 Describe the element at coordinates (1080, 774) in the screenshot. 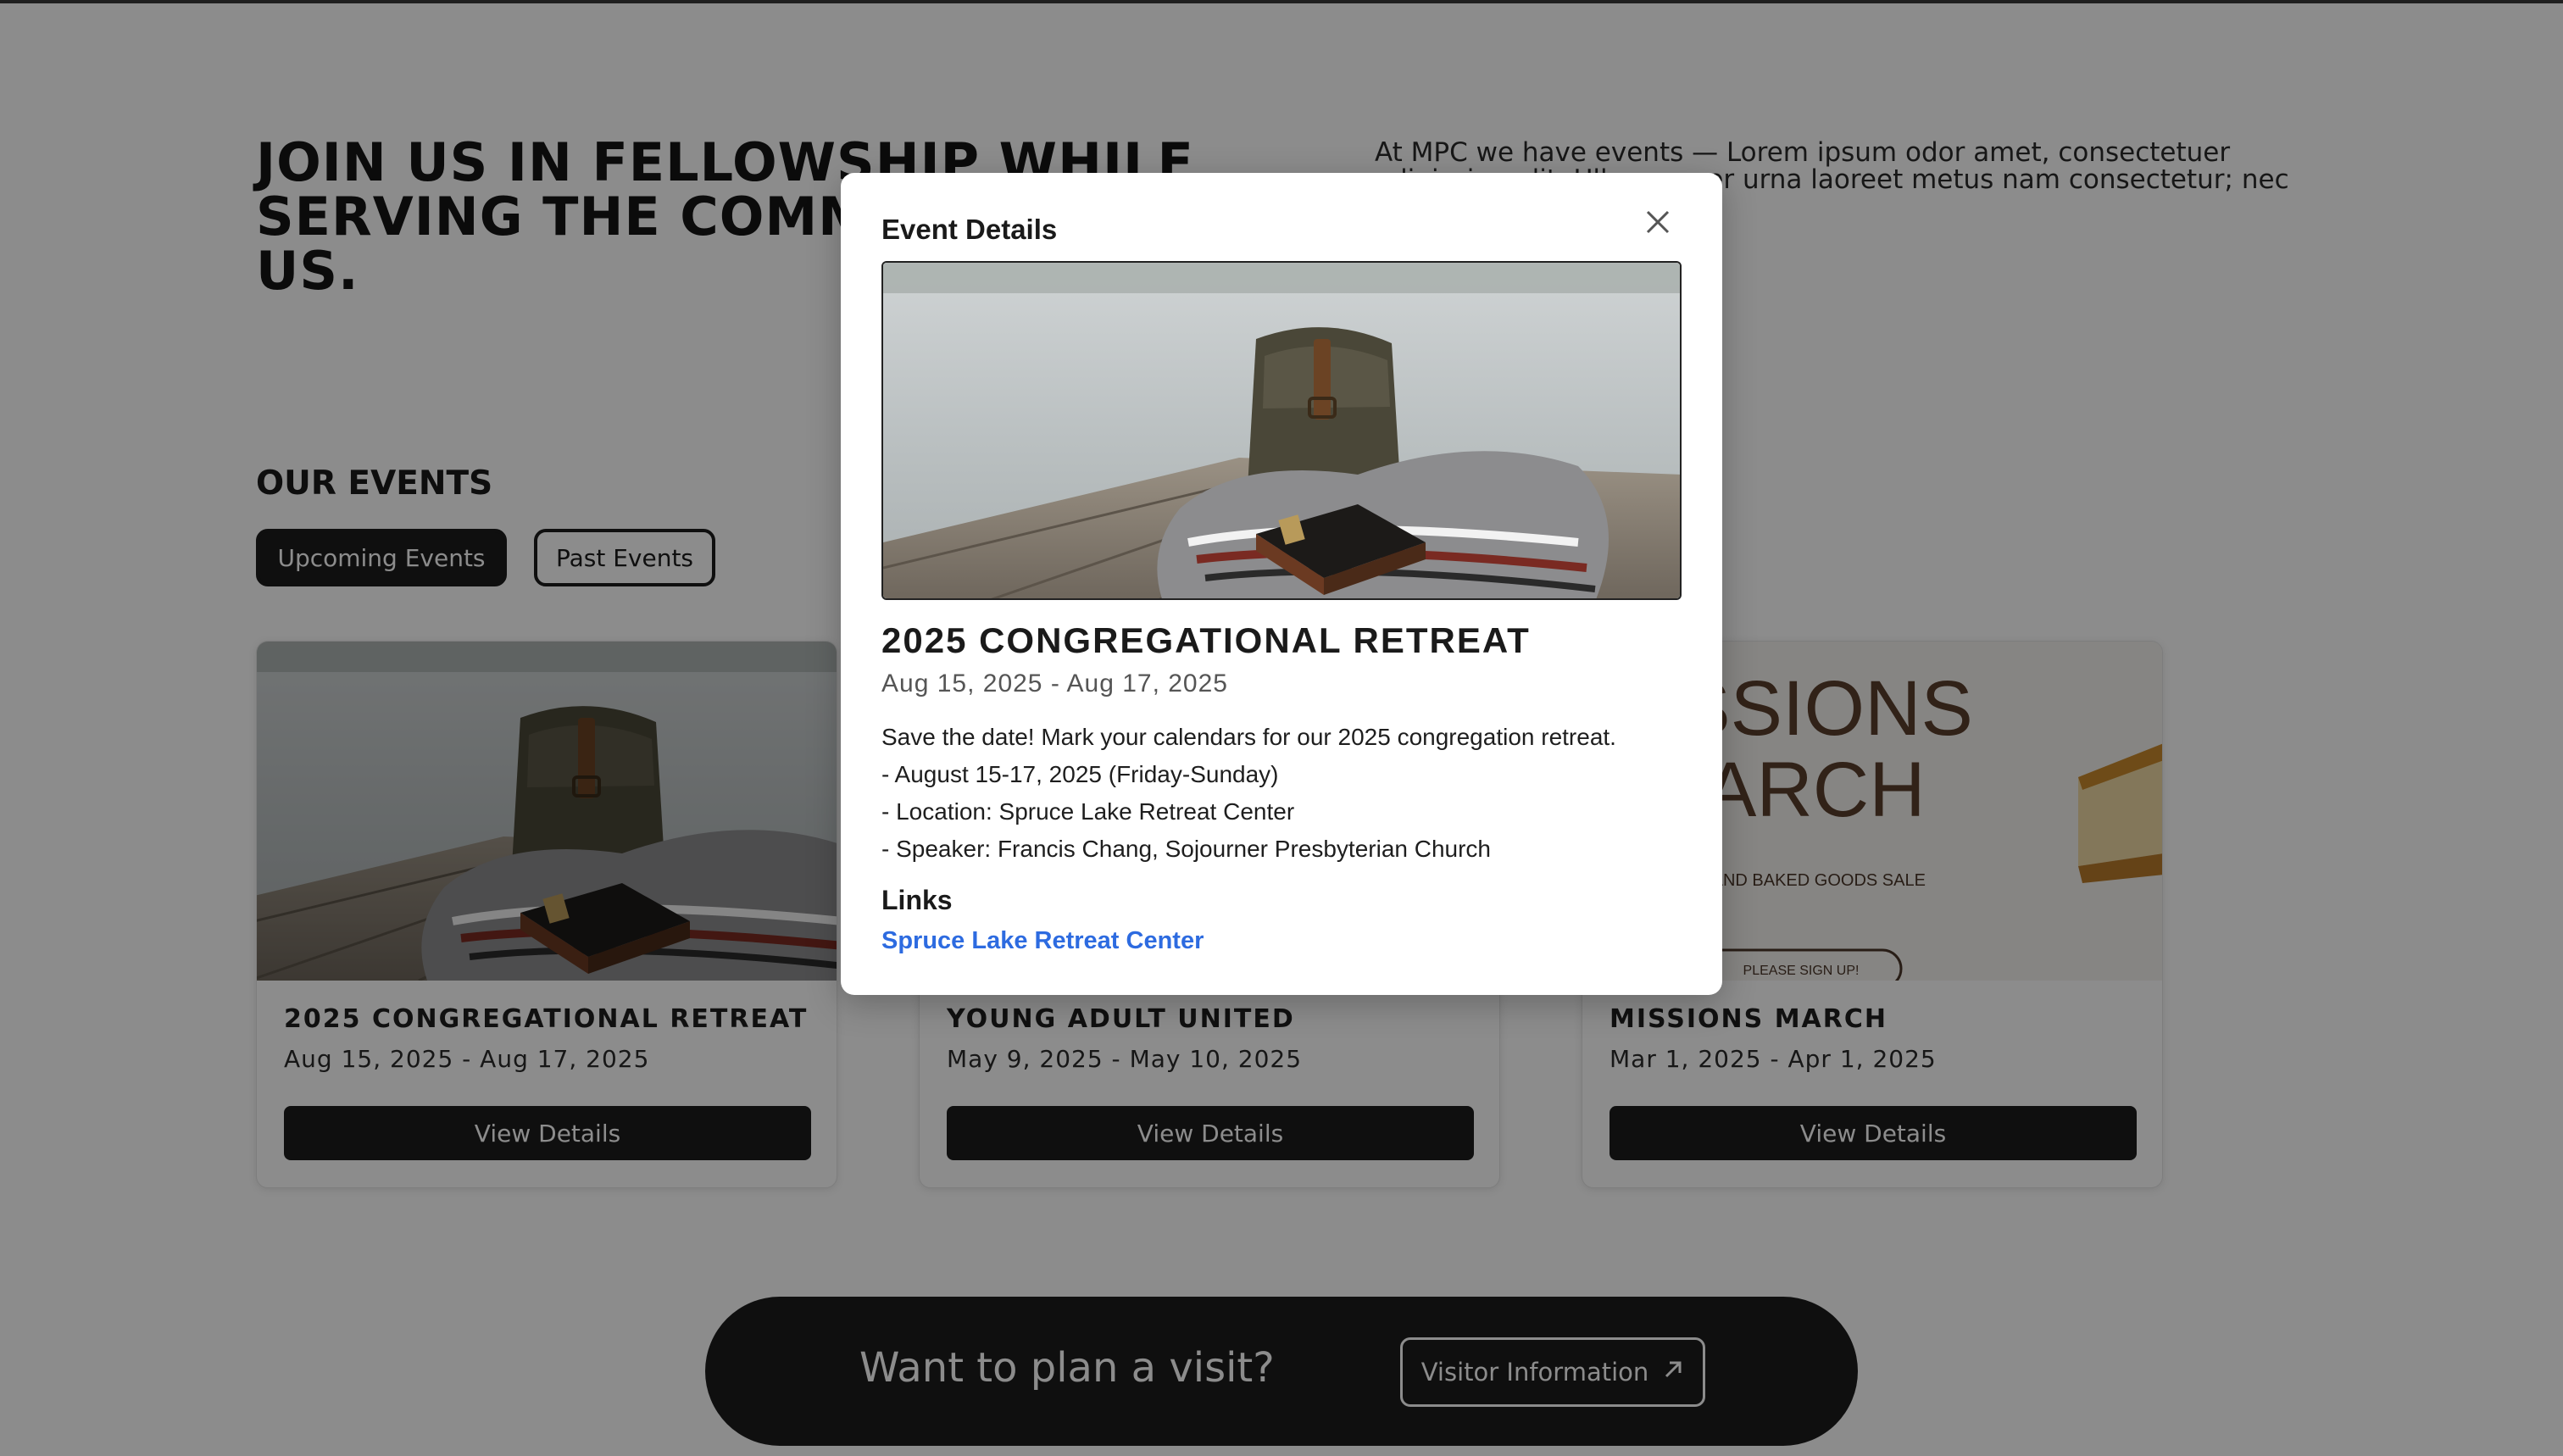

I see `description-line: - August 15-17, 2025 (Friday-Sunday)` at that location.